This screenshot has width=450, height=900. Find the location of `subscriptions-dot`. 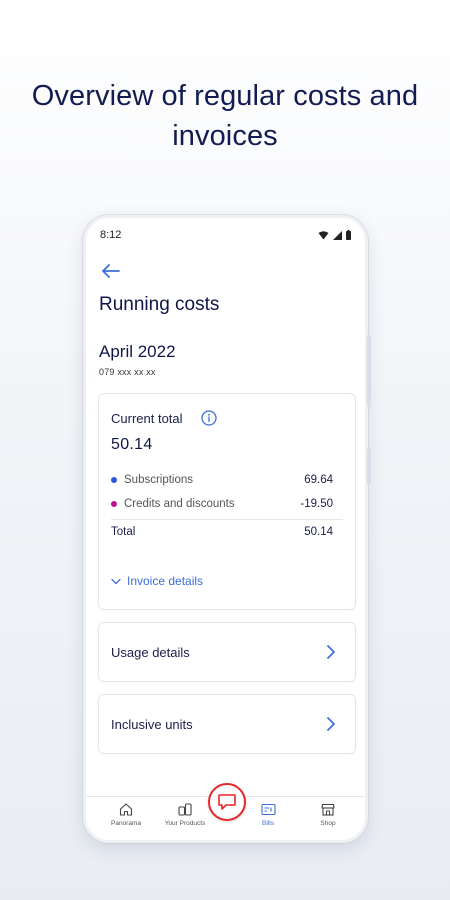

subscriptions-dot is located at coordinates (114, 480).